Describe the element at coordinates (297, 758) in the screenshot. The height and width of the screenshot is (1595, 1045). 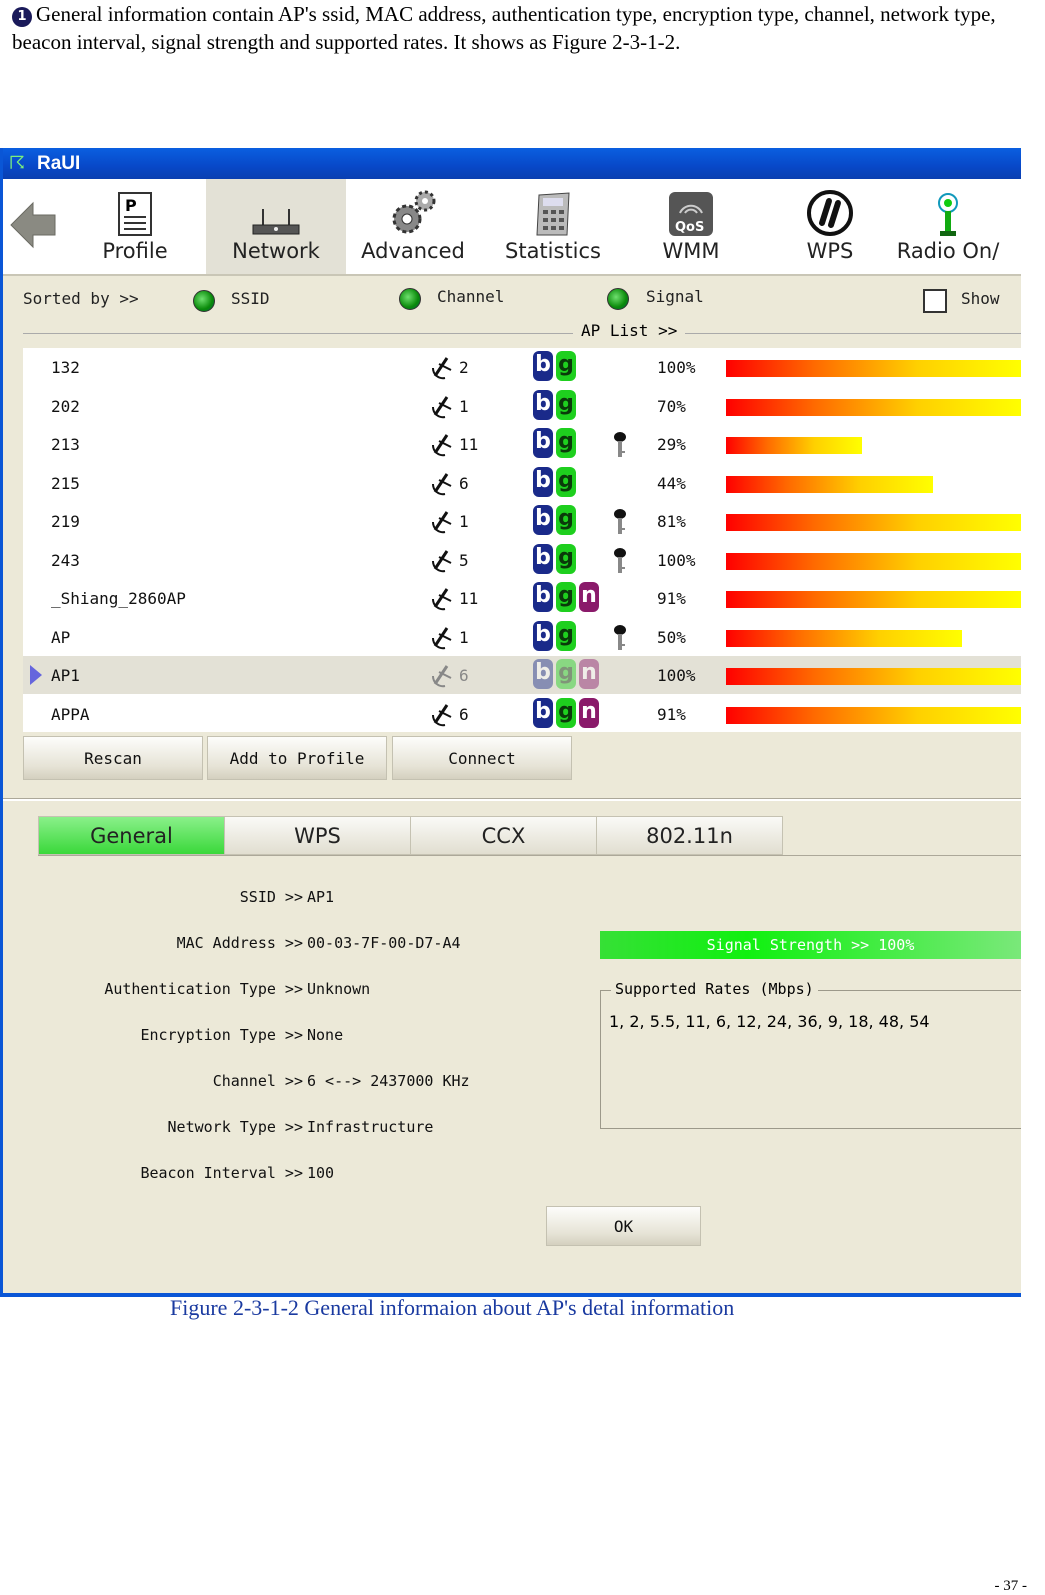
I see `add-to-profile-button: Add to Profile` at that location.